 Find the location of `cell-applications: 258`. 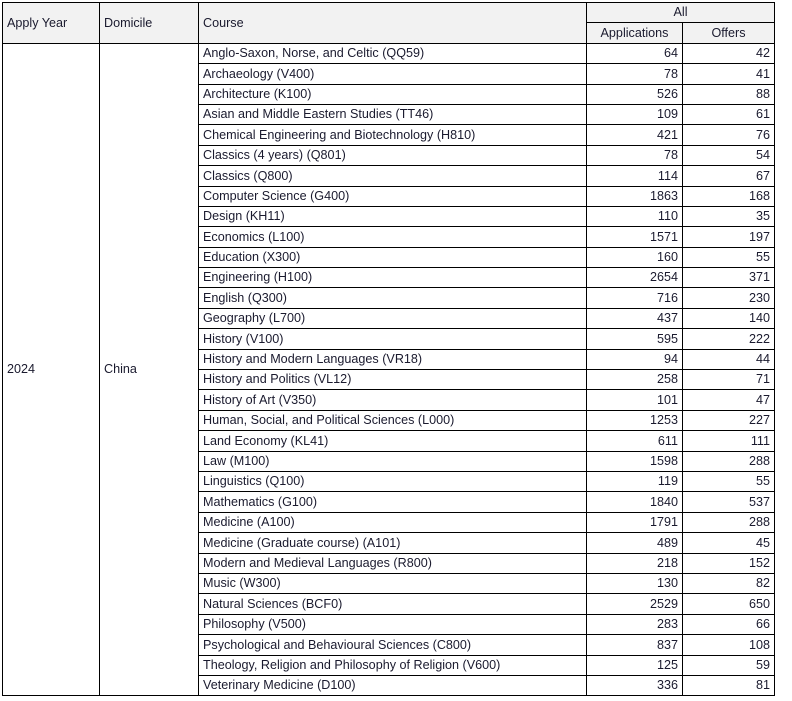

cell-applications: 258 is located at coordinates (634, 380).